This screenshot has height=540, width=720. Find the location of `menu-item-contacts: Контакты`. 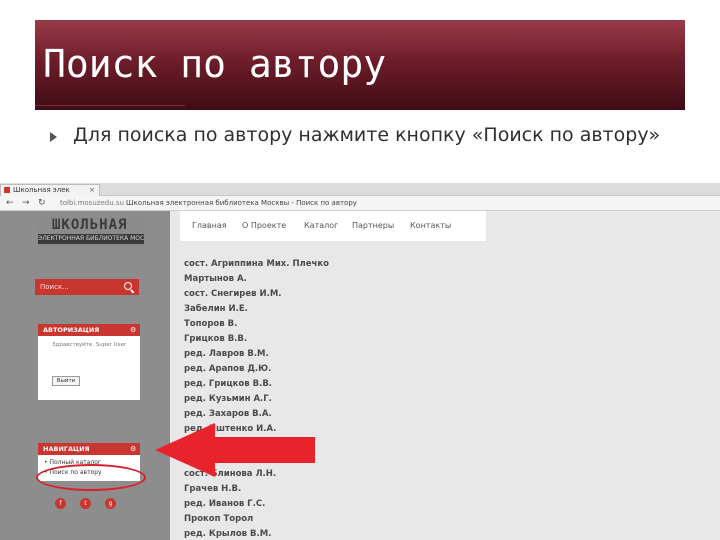

menu-item-contacts: Контакты is located at coordinates (430, 226).